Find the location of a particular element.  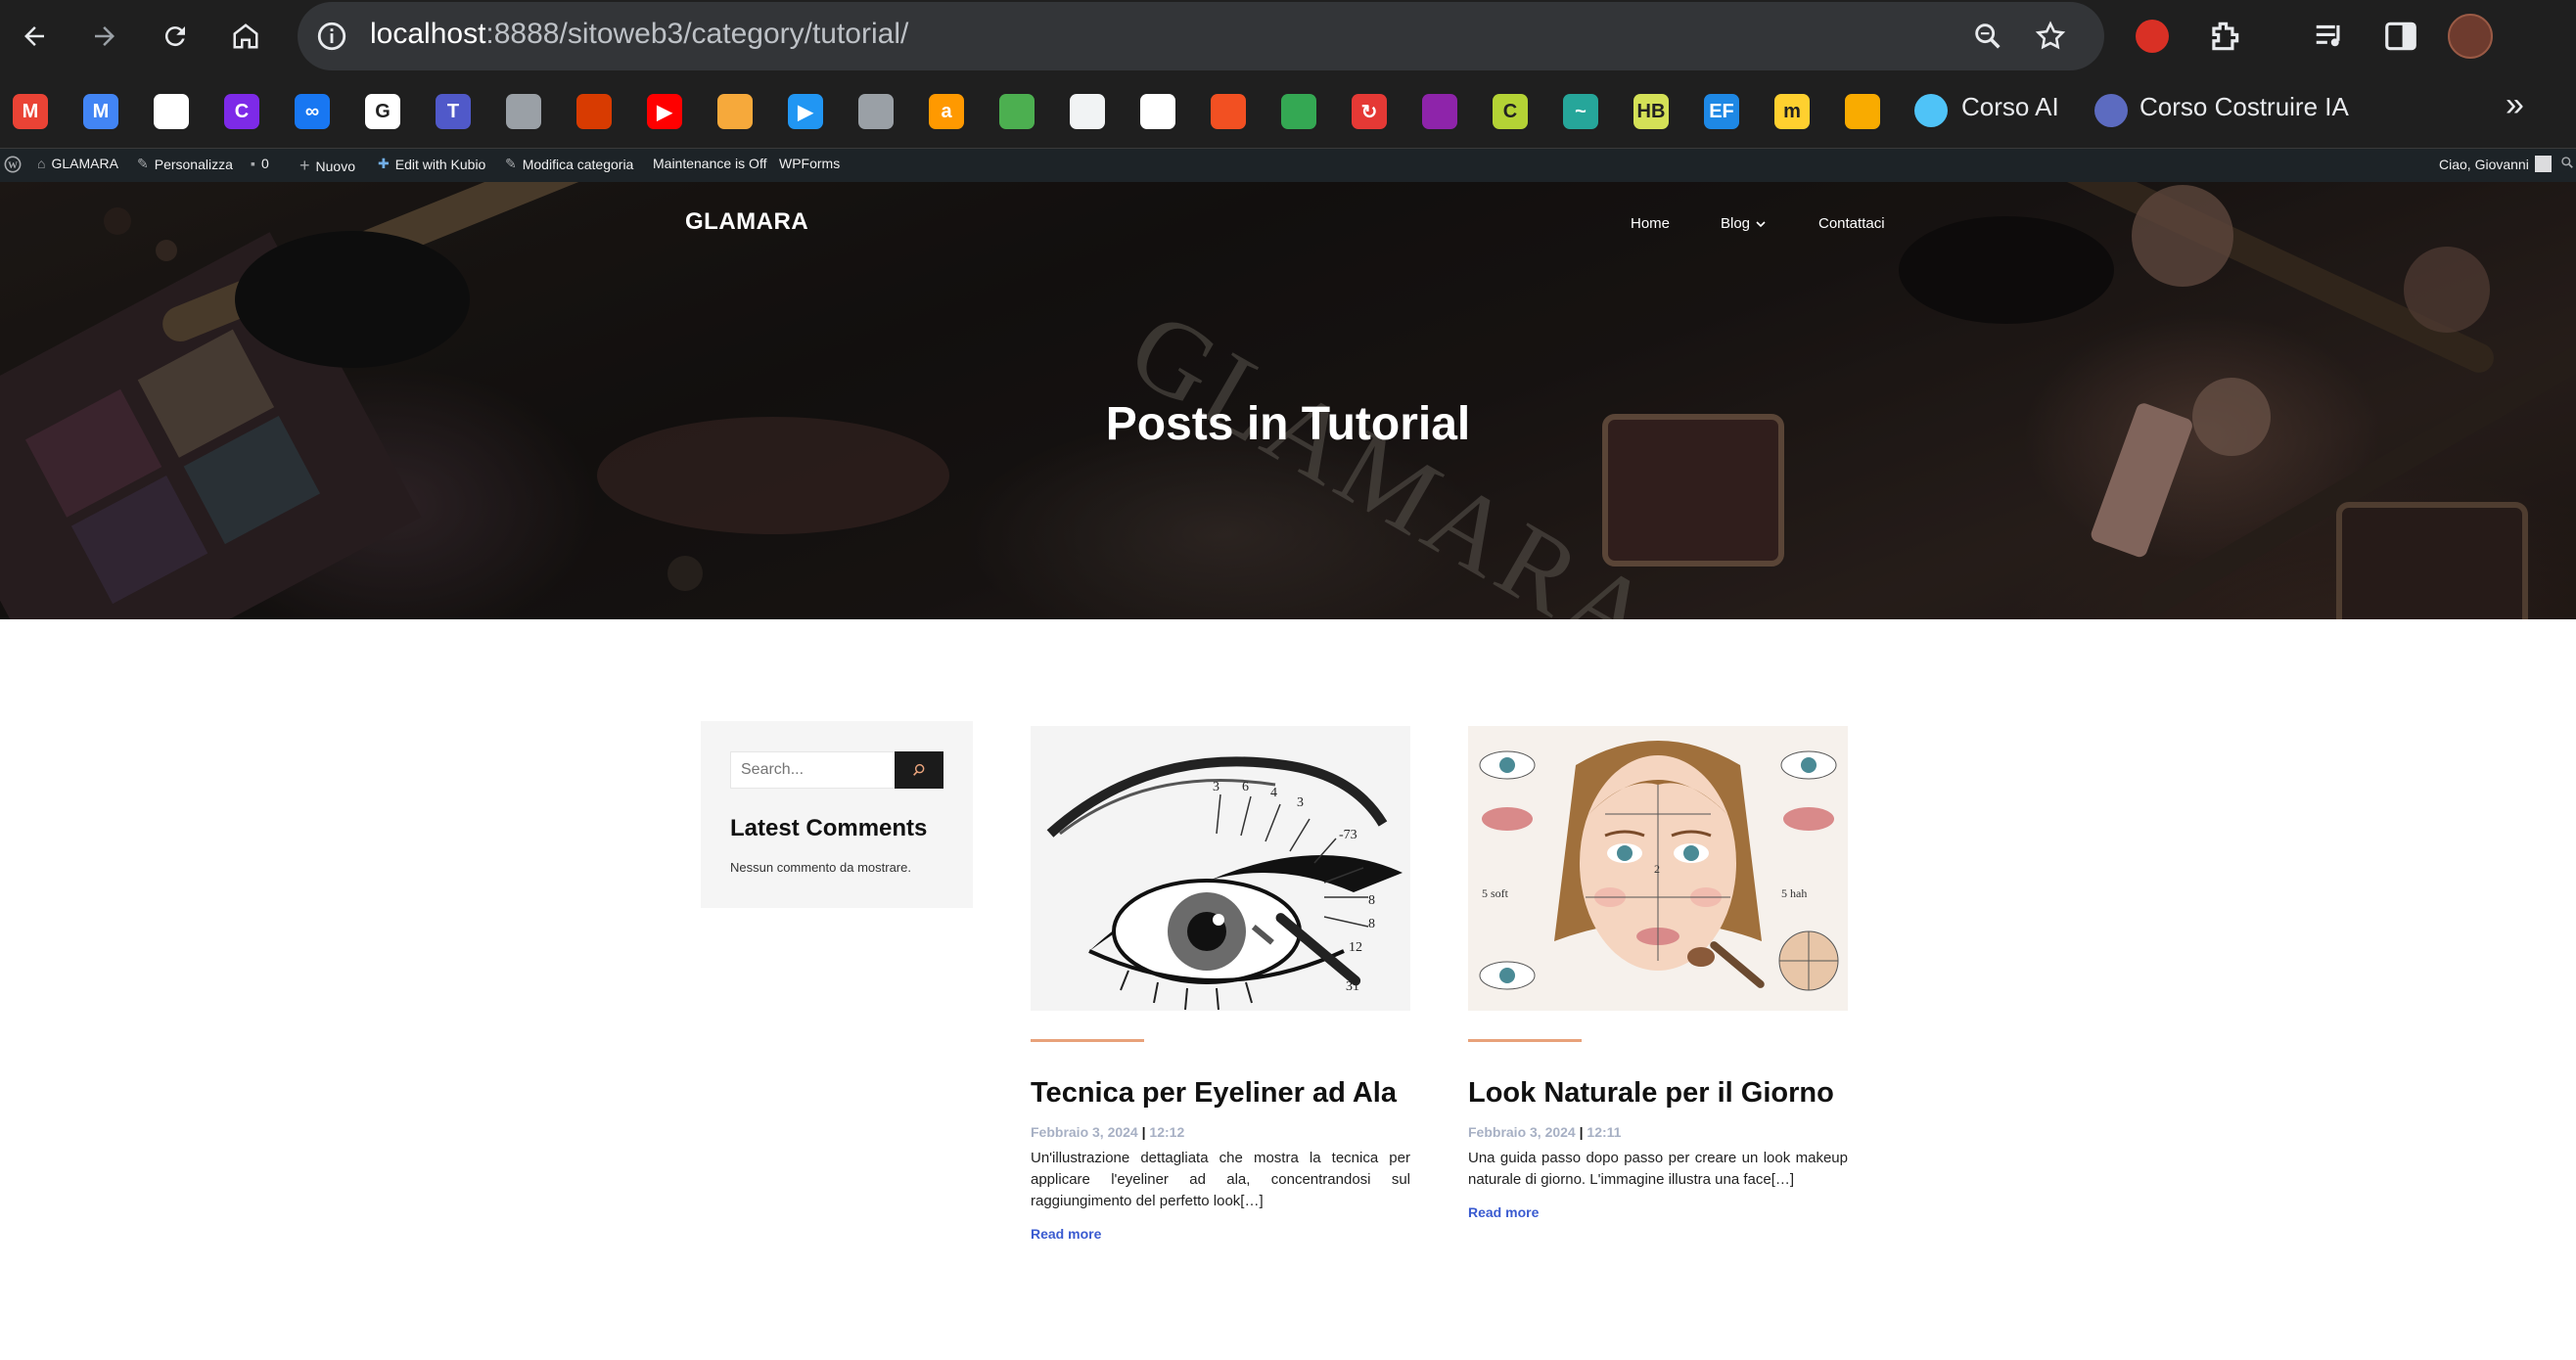

document-icon is located at coordinates (1157, 111).